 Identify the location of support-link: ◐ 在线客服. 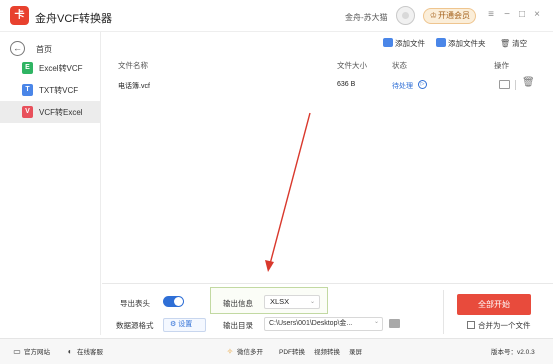
(84, 351).